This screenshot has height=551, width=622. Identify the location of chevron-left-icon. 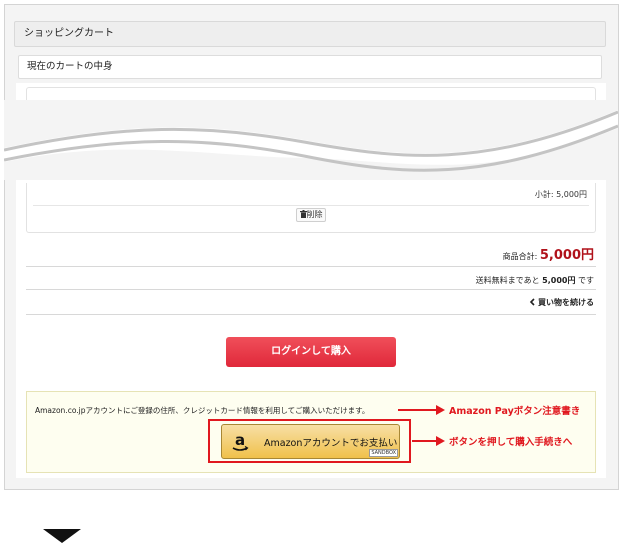
(532, 302).